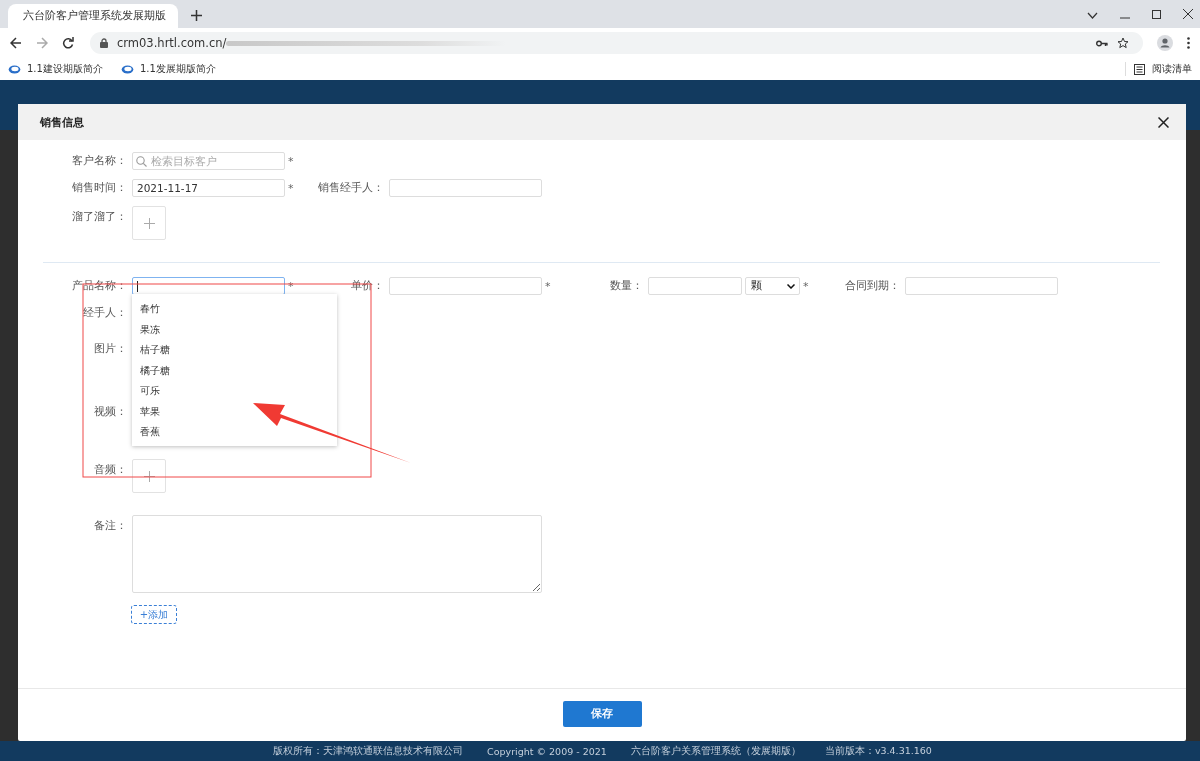 Image resolution: width=1200 pixels, height=761 pixels. Describe the element at coordinates (99, 217) in the screenshot. I see `field-label: 溜了溜了：` at that location.